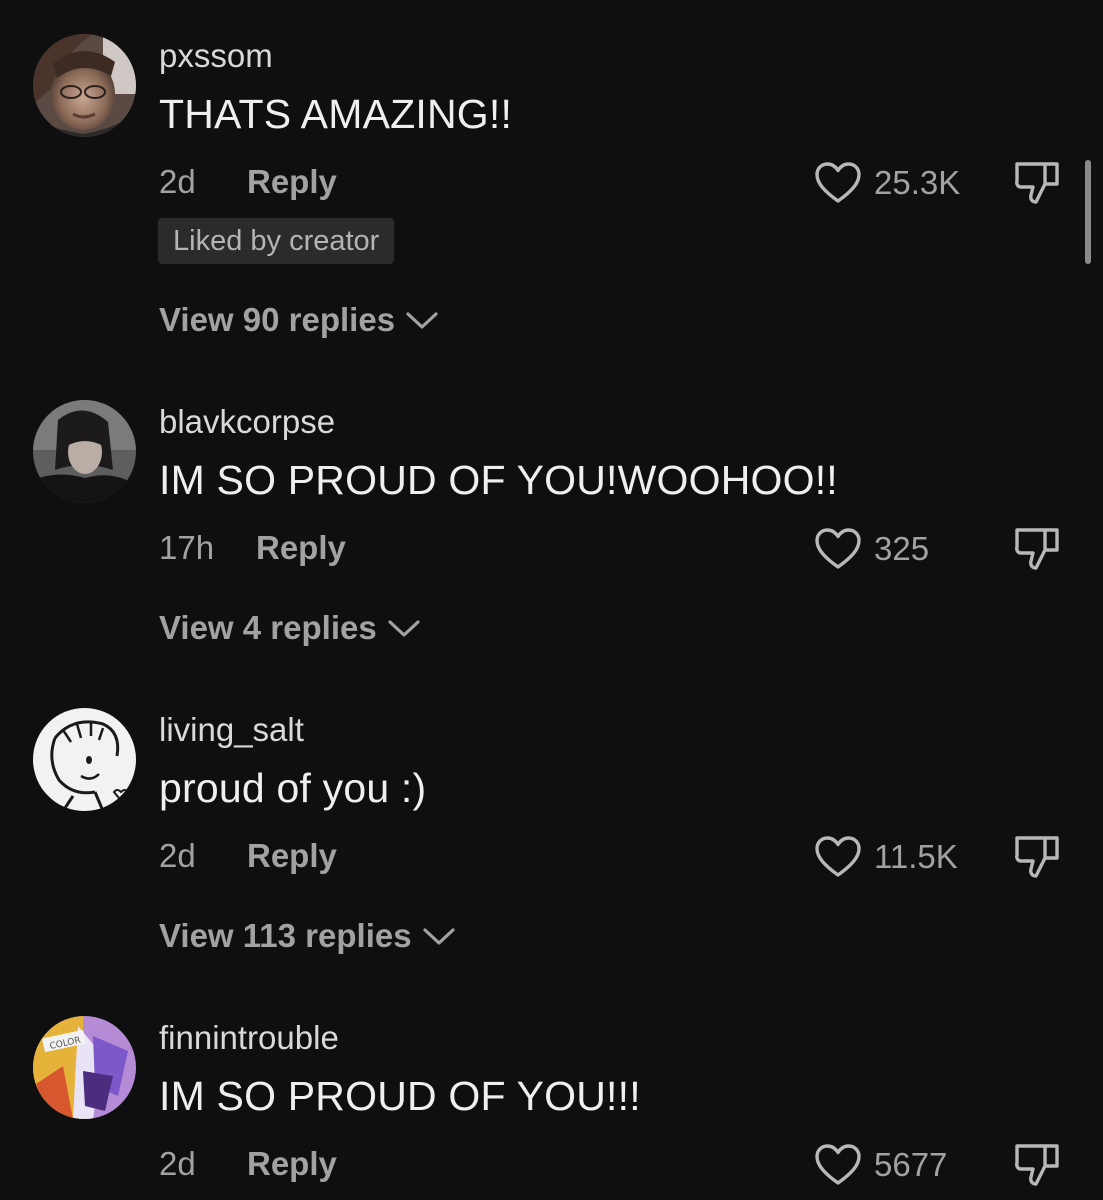 This screenshot has height=1200, width=1103. I want to click on view-replies-button: View 90 replies, so click(299, 320).